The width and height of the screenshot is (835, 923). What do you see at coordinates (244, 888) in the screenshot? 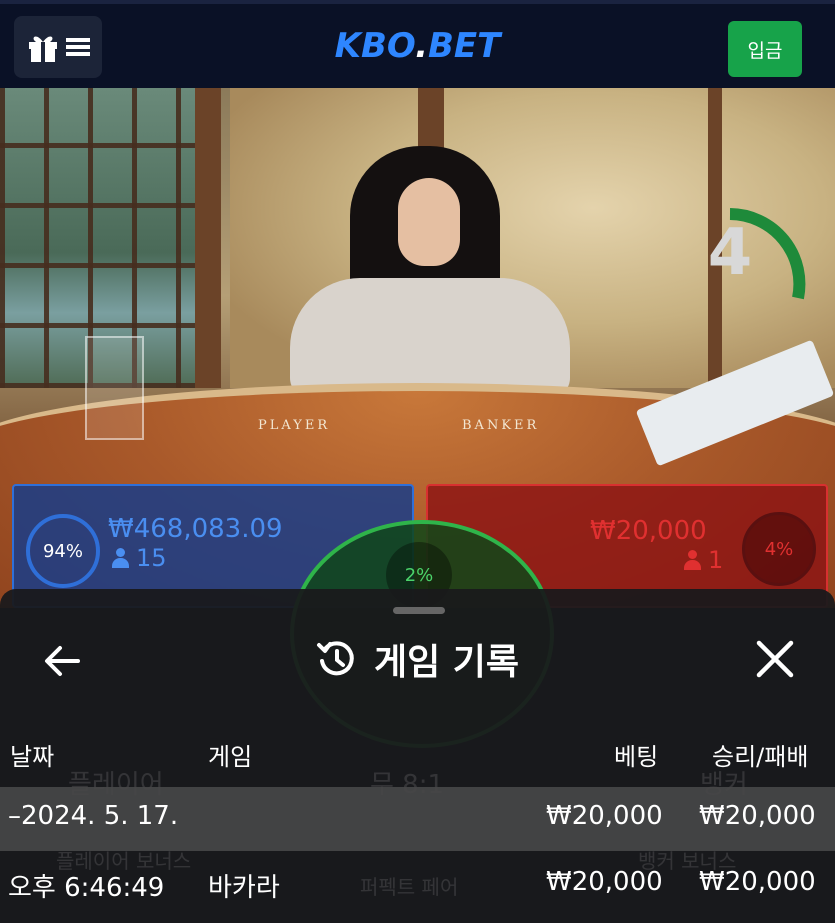
I see `entry-game: 바카라` at bounding box center [244, 888].